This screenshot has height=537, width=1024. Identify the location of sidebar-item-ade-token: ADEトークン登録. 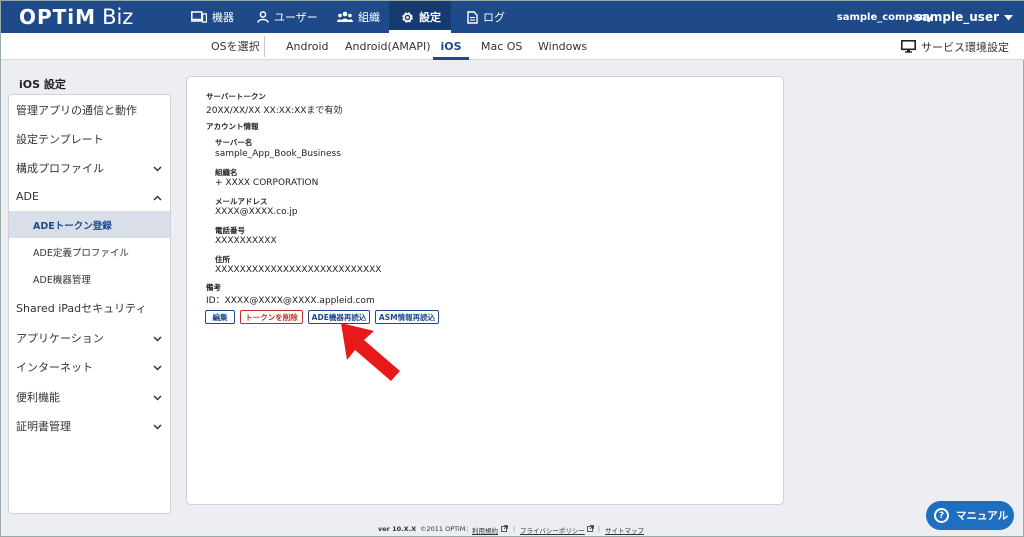
(89, 224).